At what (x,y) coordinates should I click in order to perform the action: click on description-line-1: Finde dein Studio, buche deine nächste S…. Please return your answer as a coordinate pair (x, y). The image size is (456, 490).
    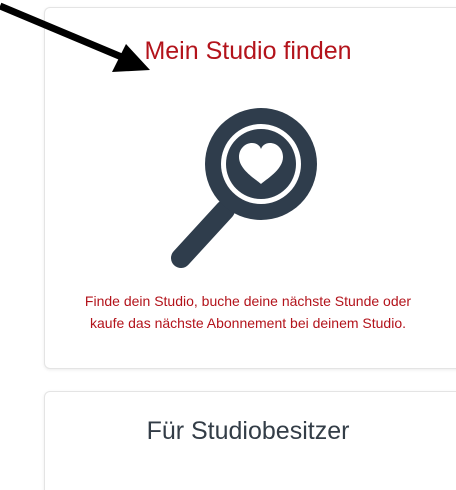
    Looking at the image, I should click on (248, 301).